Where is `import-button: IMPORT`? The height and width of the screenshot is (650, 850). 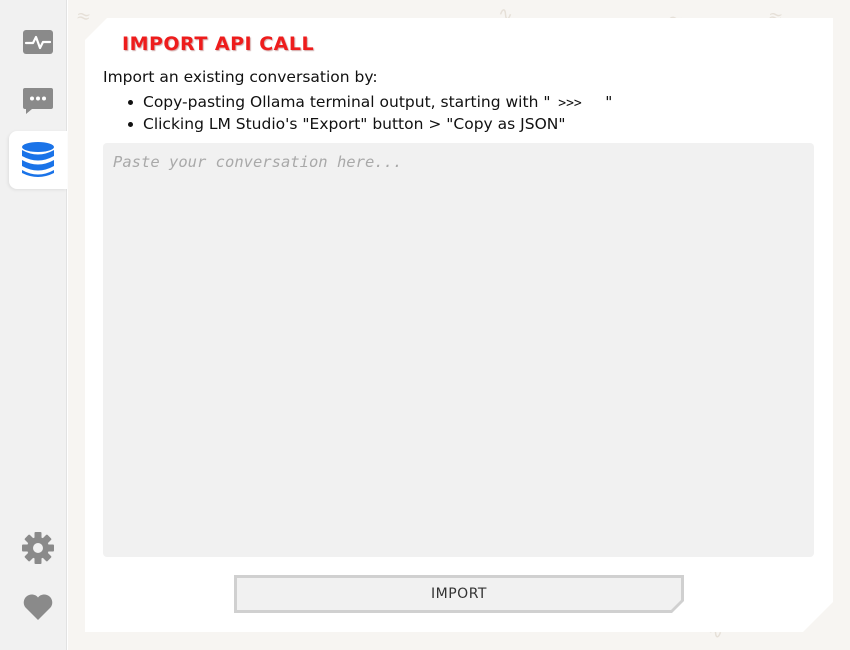 import-button: IMPORT is located at coordinates (459, 594).